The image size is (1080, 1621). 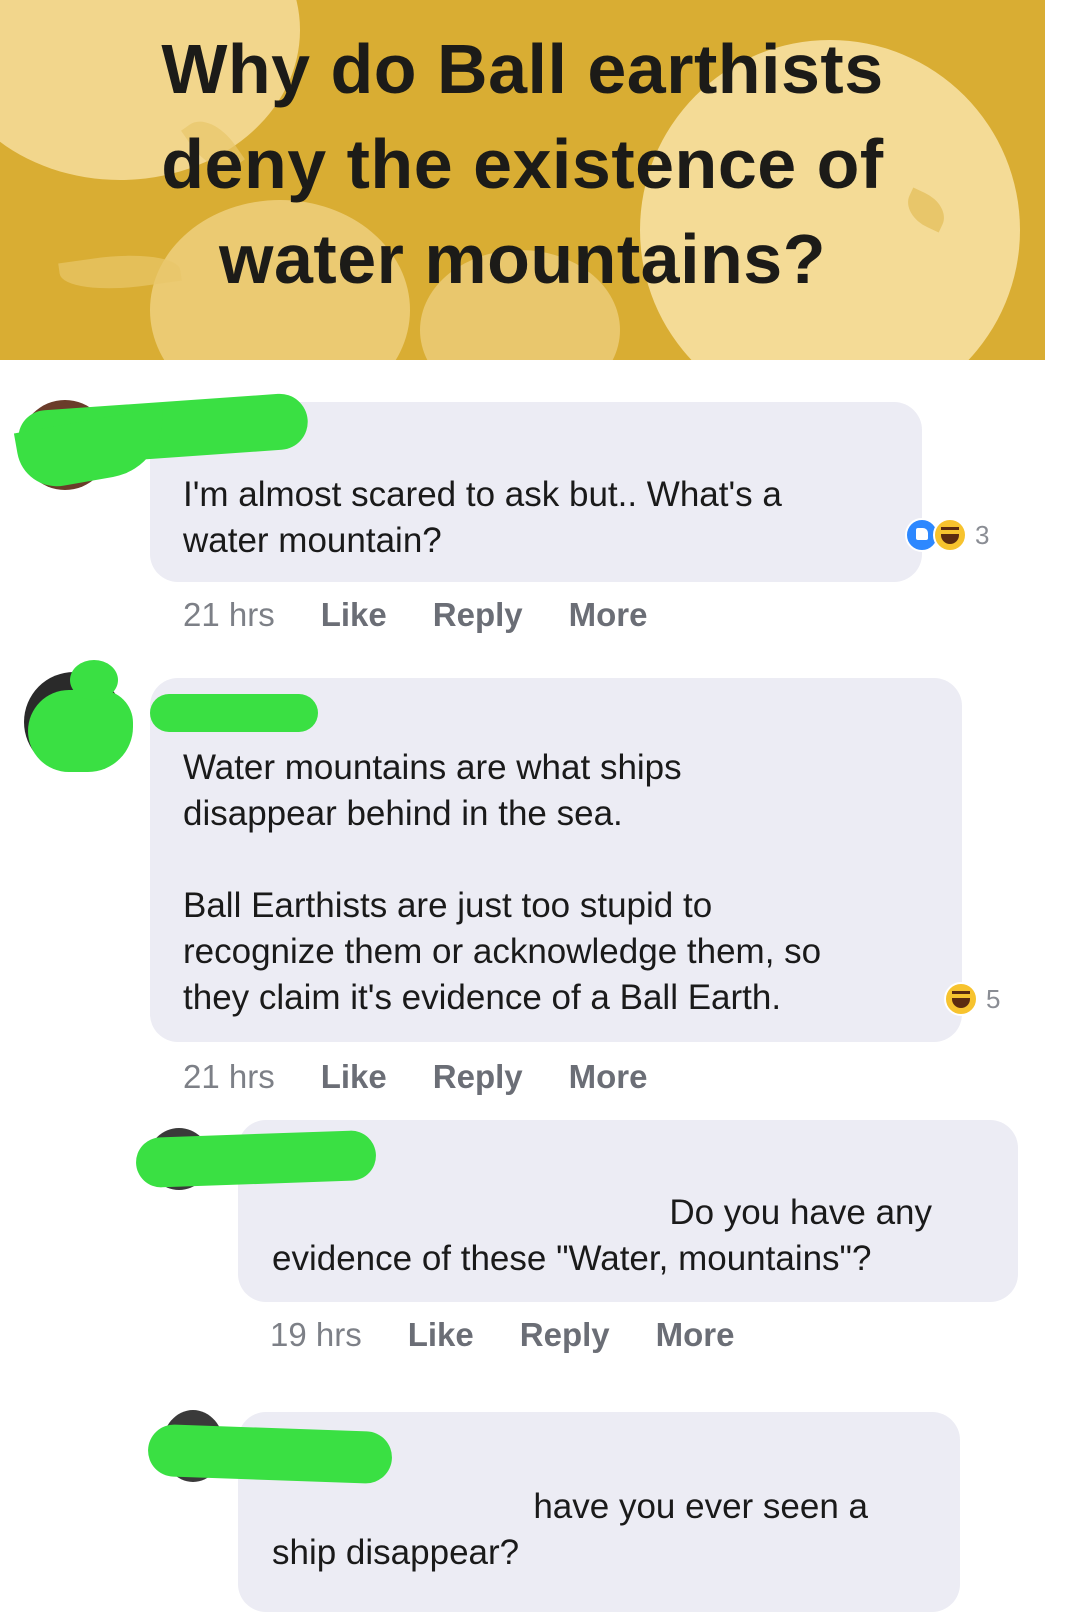 I want to click on comment-text-line: Water mountains are what ships, so click(x=432, y=767).